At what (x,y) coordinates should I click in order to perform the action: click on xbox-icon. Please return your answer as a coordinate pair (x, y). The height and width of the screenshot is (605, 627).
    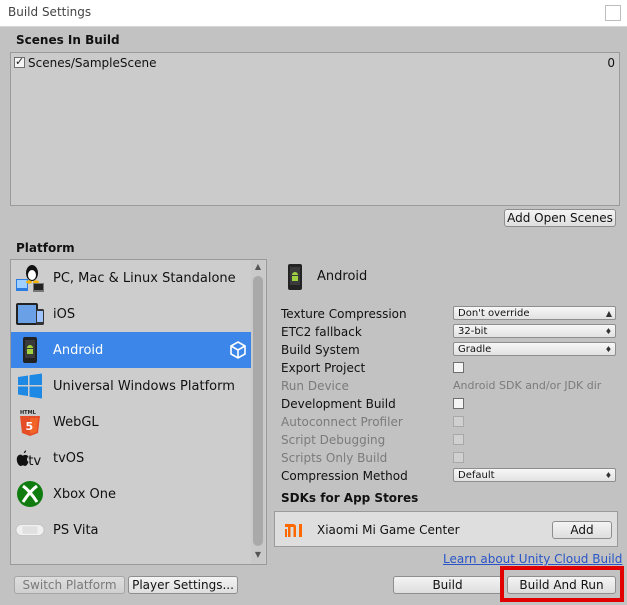
    Looking at the image, I should click on (30, 494).